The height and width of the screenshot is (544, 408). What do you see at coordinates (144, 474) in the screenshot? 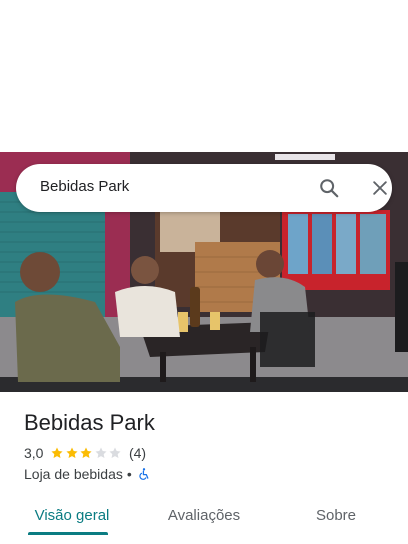
I see `wheelchair-icon` at bounding box center [144, 474].